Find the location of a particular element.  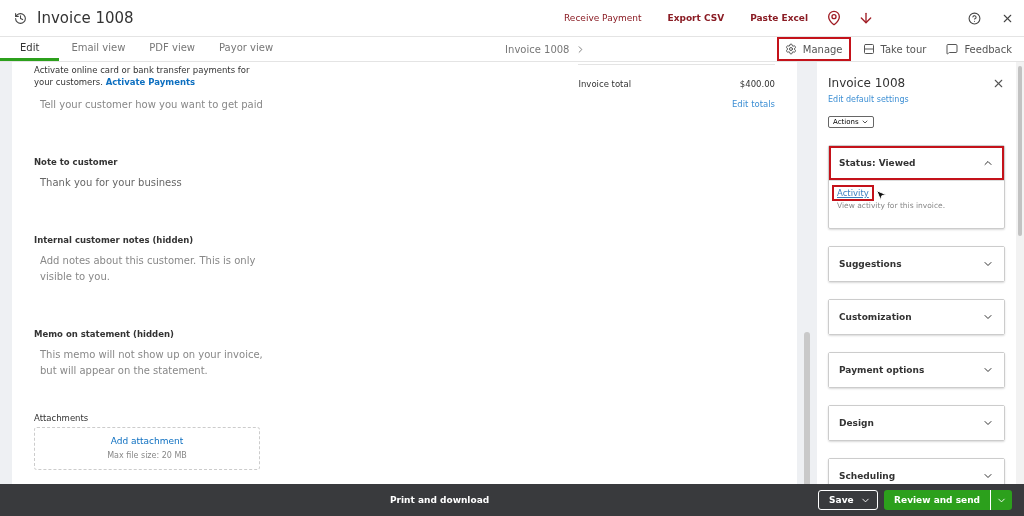

header-link: Receive Payment is located at coordinates (603, 18).